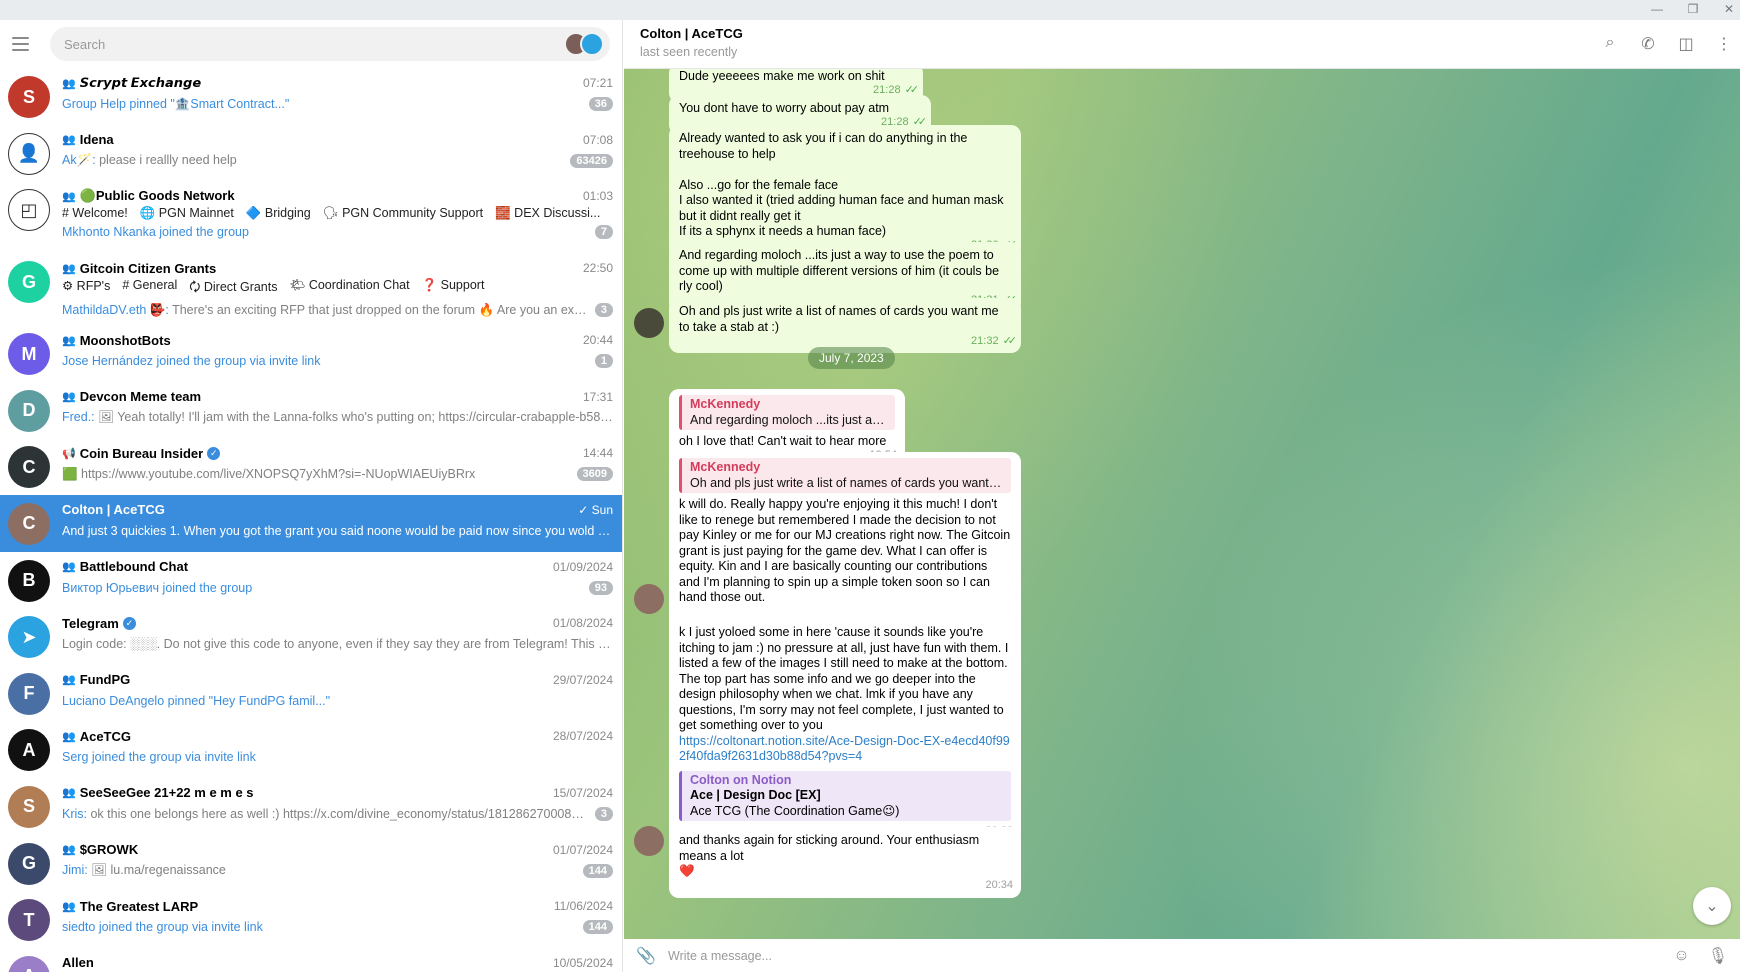 The height and width of the screenshot is (972, 1740). I want to click on chat-name: 👥 SeeSeeGee 21+22 m e m e s, so click(303, 792).